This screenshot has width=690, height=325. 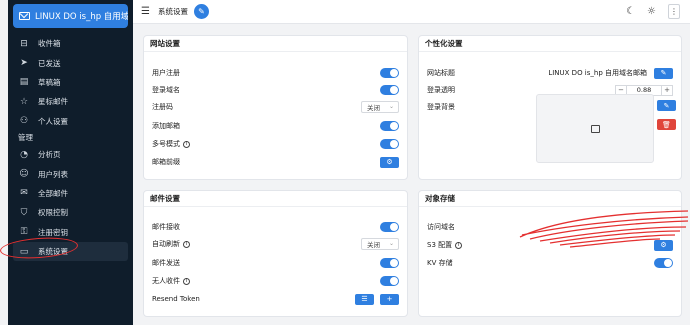 I want to click on auto-refresh-select: 关闭 ⌄, so click(x=380, y=244).